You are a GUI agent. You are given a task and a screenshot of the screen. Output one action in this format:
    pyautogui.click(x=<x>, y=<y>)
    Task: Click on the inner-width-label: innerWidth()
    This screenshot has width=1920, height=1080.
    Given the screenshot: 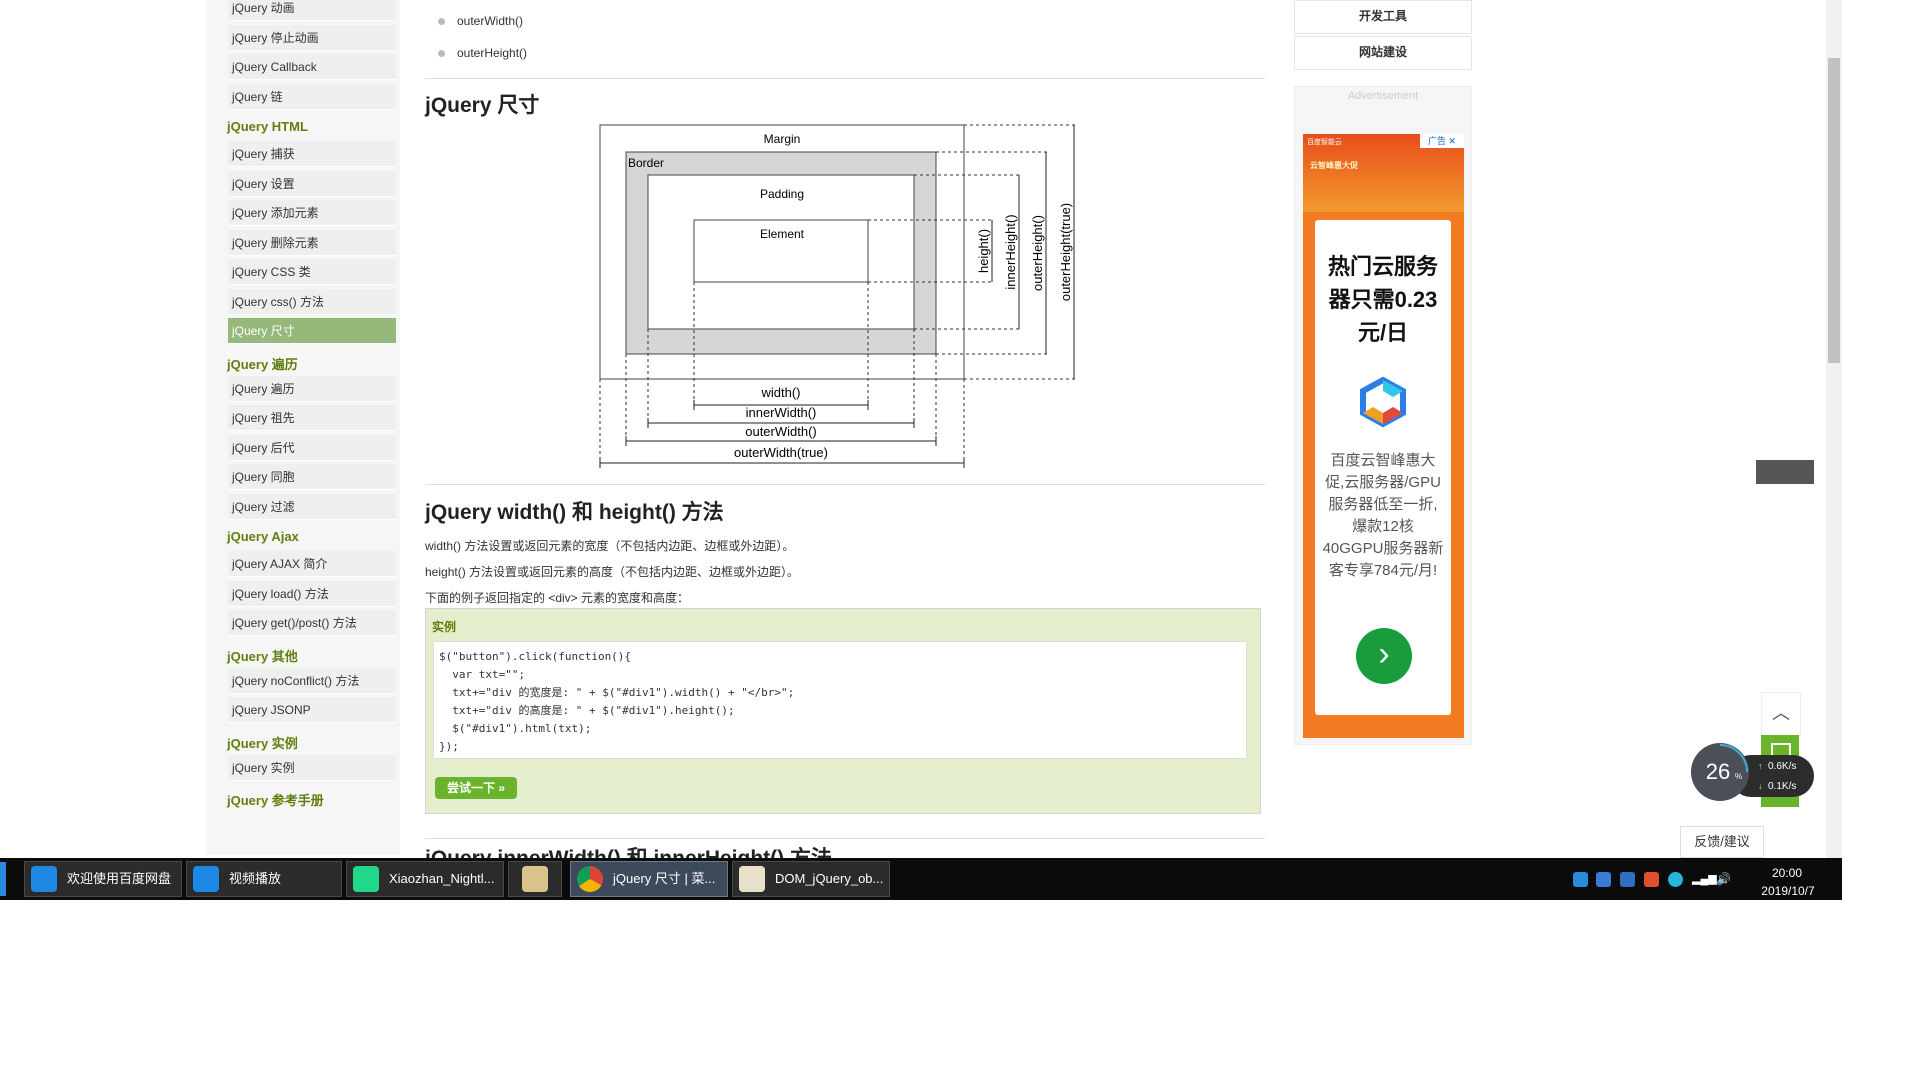 What is the action you would take?
    pyautogui.click(x=781, y=412)
    